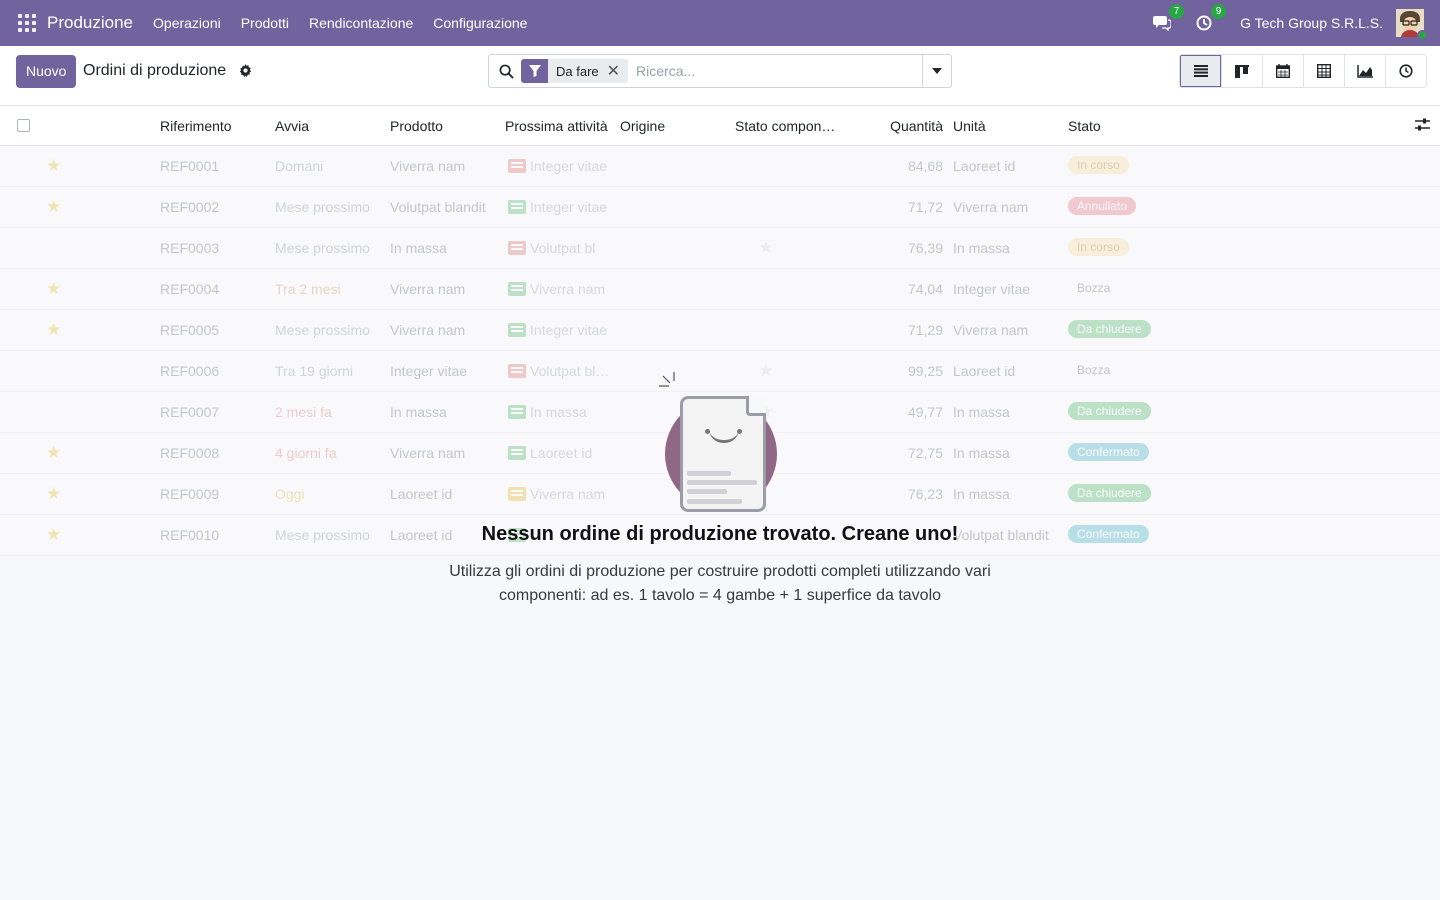  I want to click on close-icon: ✕, so click(617, 71).